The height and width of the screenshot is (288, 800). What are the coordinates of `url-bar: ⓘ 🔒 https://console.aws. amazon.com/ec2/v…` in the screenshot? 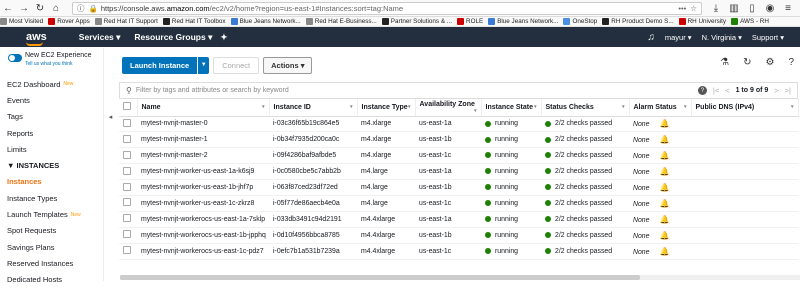 It's located at (387, 8).